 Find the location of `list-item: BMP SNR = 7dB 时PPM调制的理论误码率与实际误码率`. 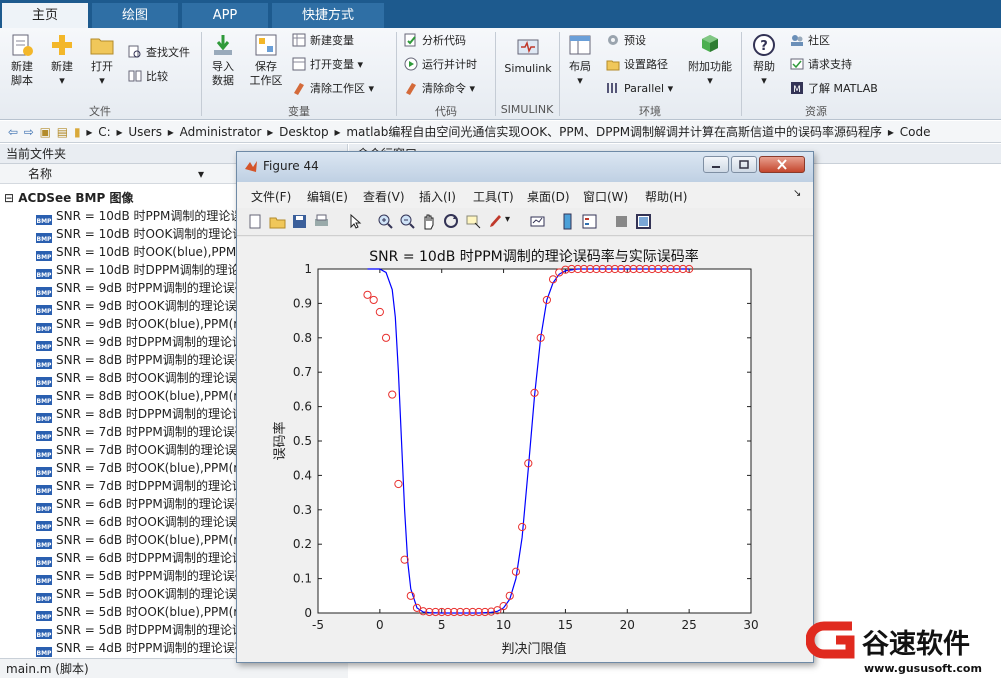

list-item: BMP SNR = 7dB 时PPM调制的理论误码率与实际误码率 is located at coordinates (137, 432).